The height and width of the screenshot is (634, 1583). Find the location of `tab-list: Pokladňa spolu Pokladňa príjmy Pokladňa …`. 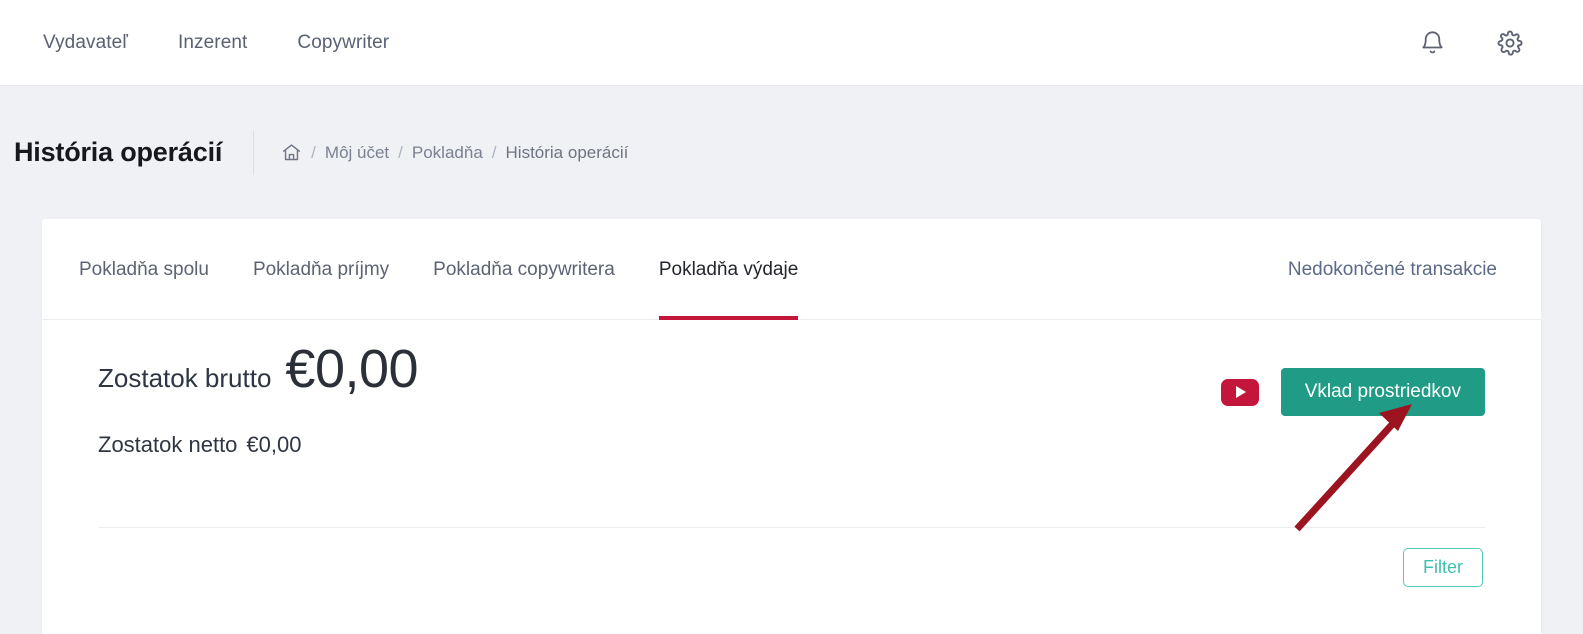

tab-list: Pokladňa spolu Pokladňa príjmy Pokladňa … is located at coordinates (431, 269).